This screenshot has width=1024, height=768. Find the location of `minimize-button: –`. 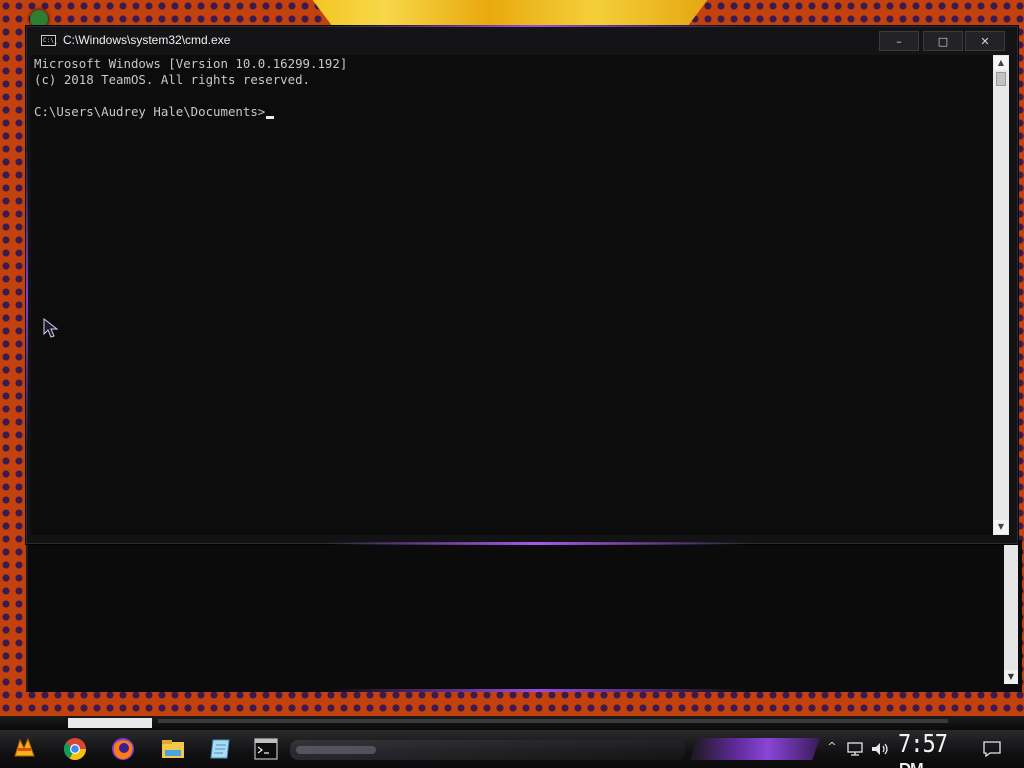

minimize-button: – is located at coordinates (899, 41).